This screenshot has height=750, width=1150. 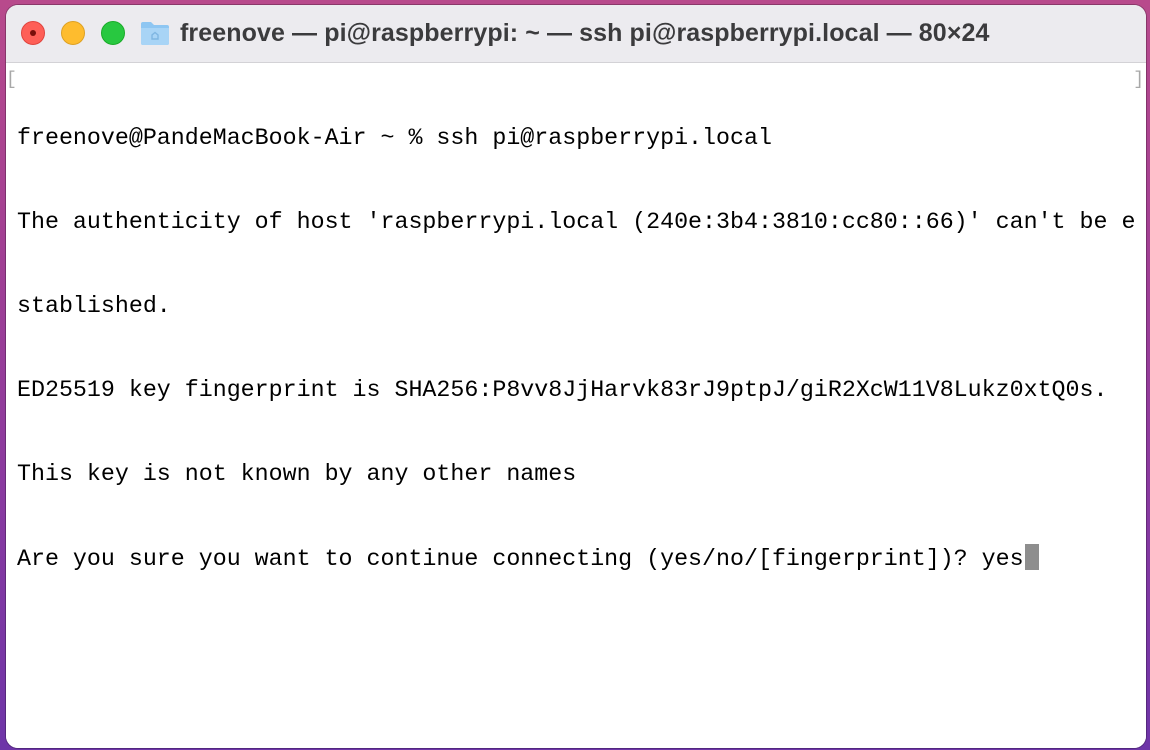 I want to click on text-cursor, so click(x=1031, y=557).